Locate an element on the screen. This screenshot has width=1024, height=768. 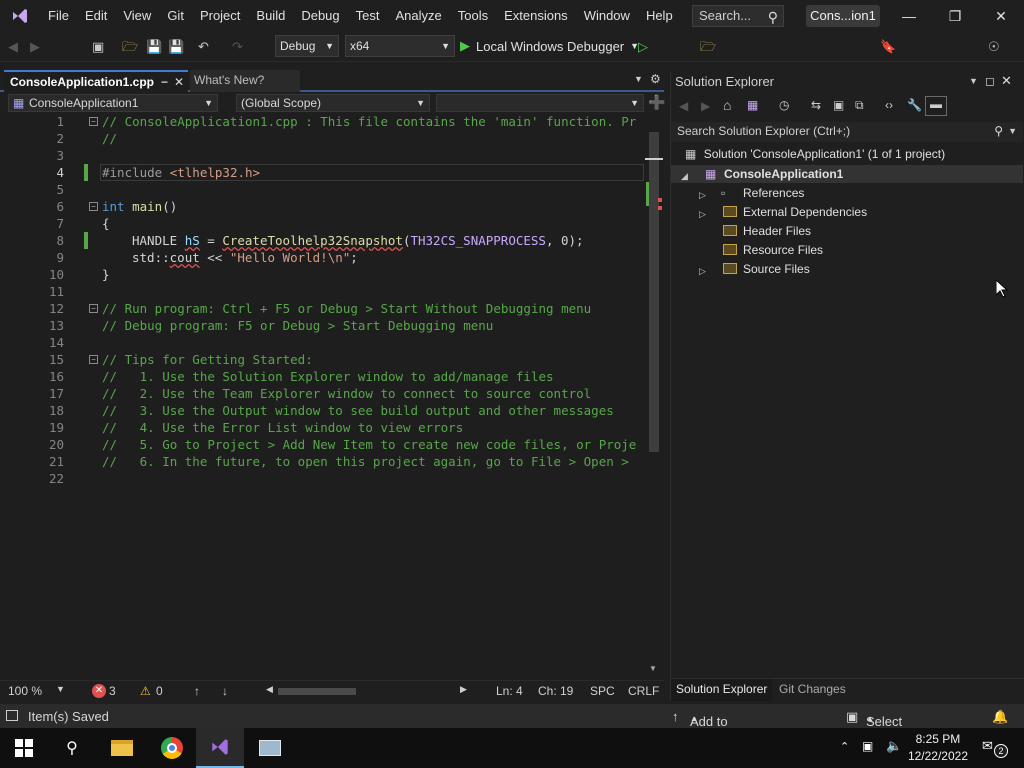
minimize-button: — is located at coordinates (909, 16).